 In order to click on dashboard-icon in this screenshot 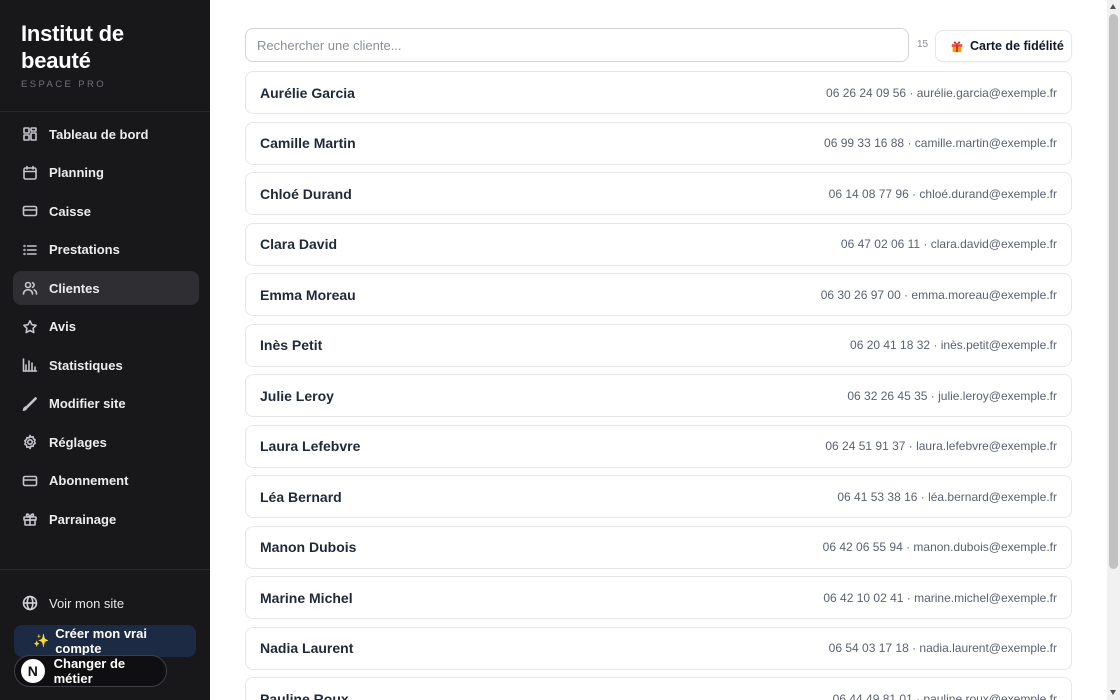, I will do `click(30, 134)`.